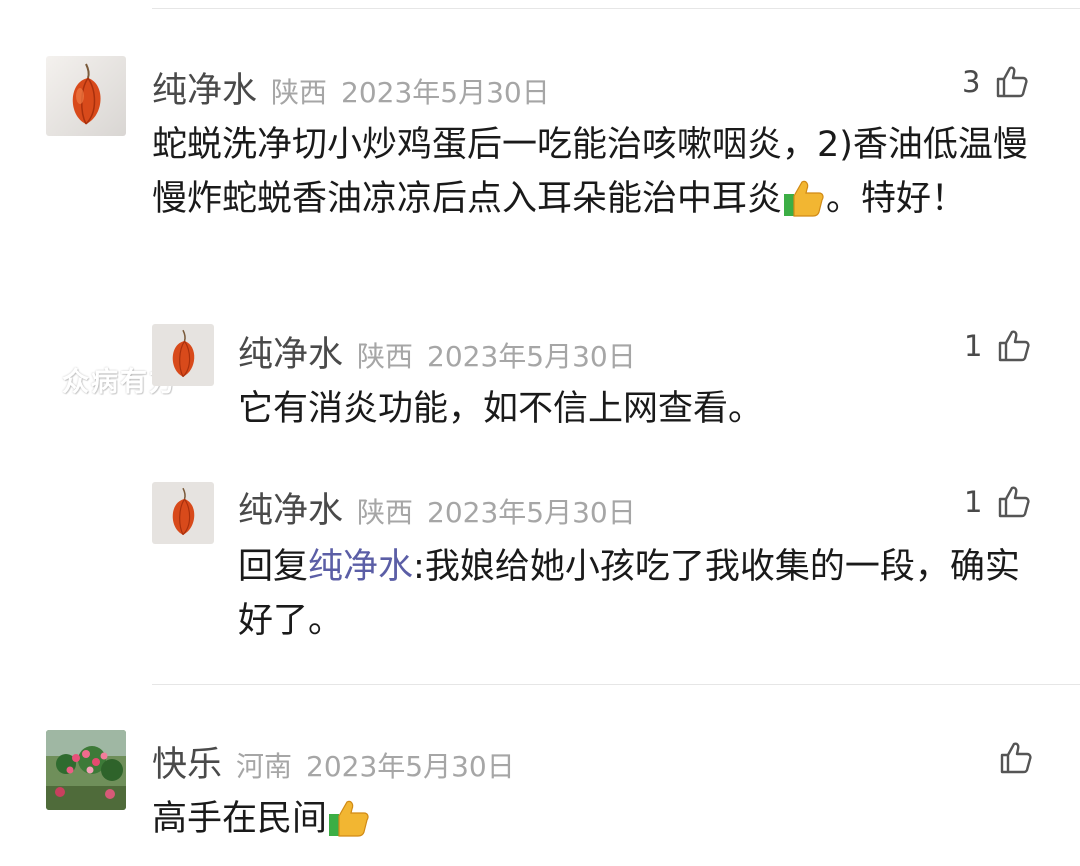  What do you see at coordinates (971, 82) in the screenshot?
I see `like-count: 3` at bounding box center [971, 82].